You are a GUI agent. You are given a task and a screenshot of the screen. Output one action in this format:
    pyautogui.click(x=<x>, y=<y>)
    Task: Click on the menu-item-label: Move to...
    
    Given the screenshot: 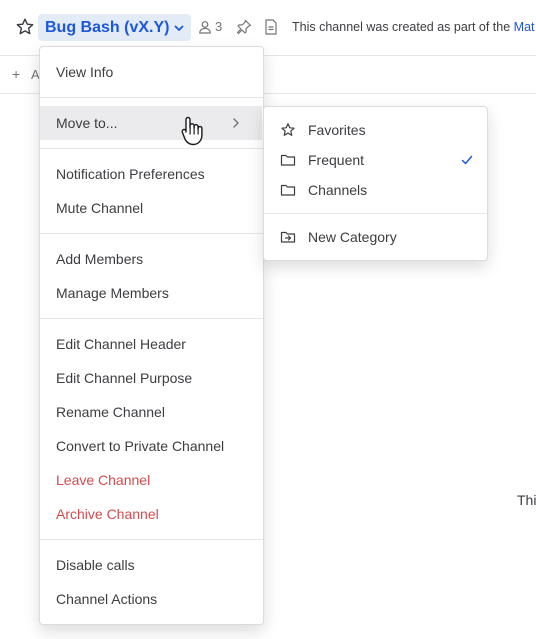 What is the action you would take?
    pyautogui.click(x=87, y=123)
    